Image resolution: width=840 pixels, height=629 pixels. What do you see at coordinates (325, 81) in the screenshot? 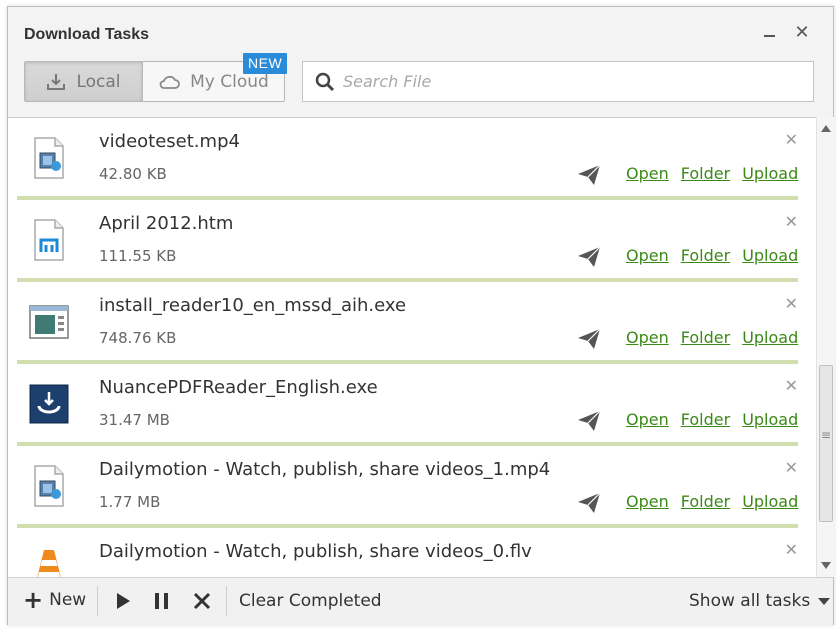
I see `search-icon` at bounding box center [325, 81].